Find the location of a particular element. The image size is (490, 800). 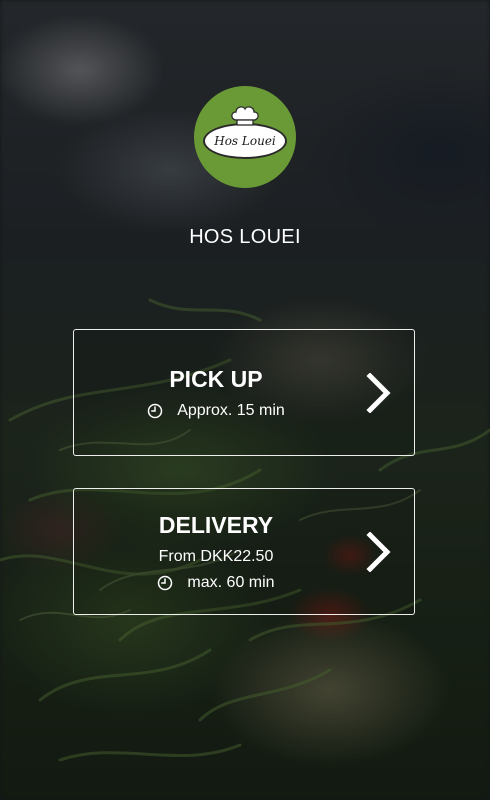

chef-hat-icon is located at coordinates (245, 116).